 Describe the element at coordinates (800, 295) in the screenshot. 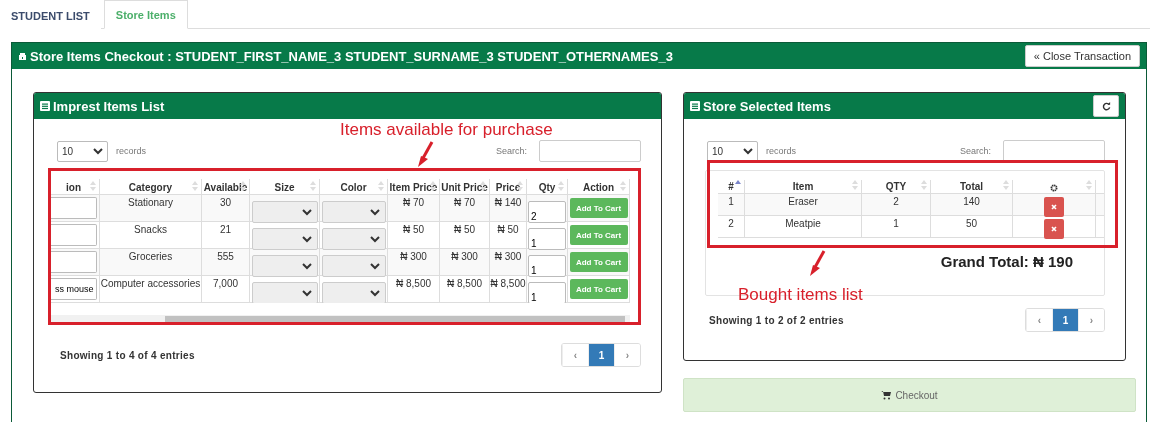

I see `annotation-text: Bought items list` at that location.